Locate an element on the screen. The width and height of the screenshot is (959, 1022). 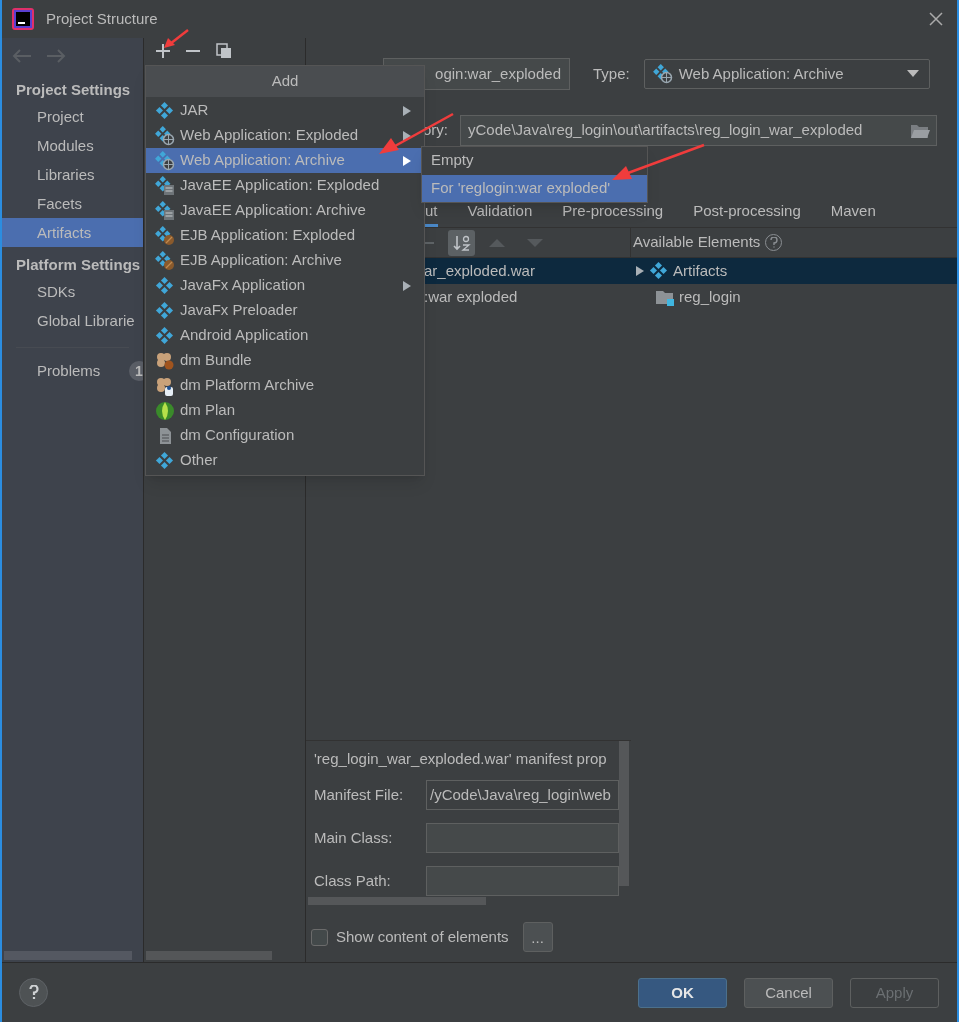
menu-item: Other is located at coordinates (285, 460).